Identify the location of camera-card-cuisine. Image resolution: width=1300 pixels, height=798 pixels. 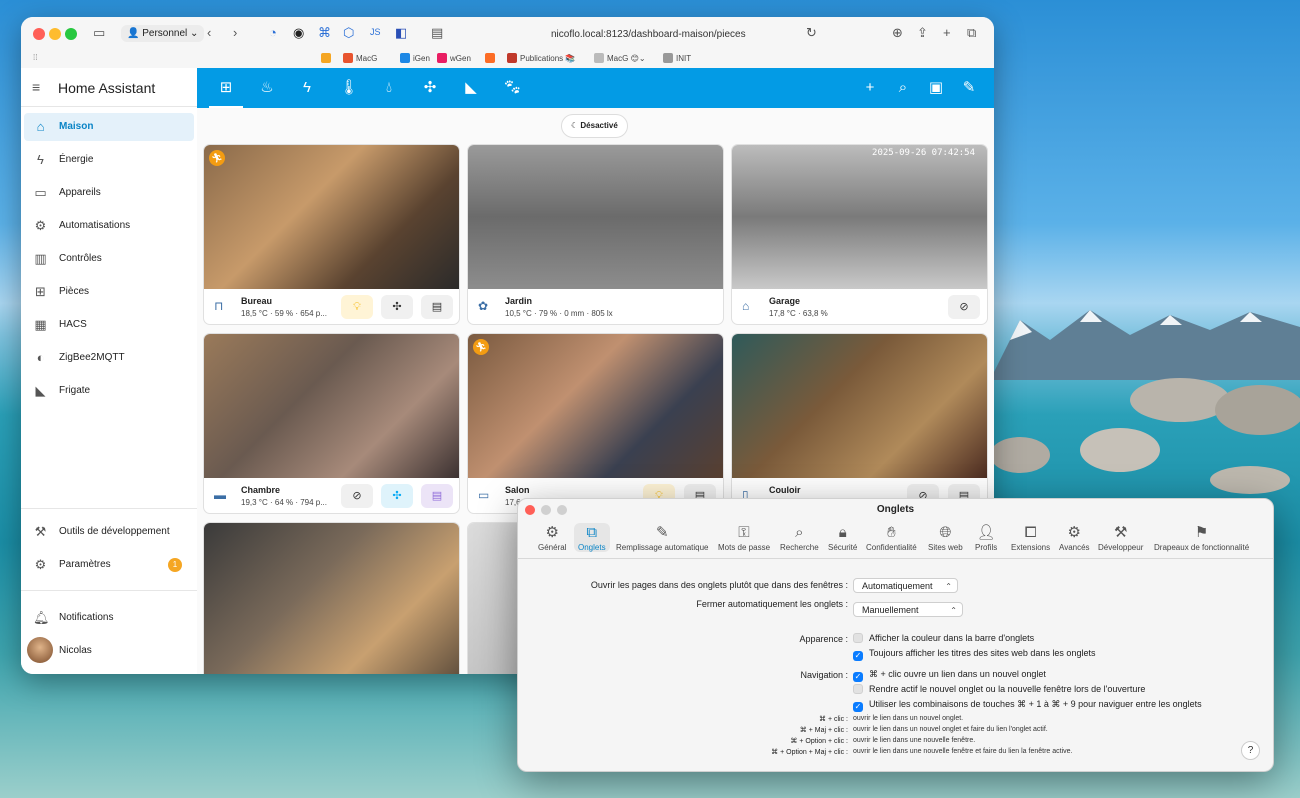
(331, 598).